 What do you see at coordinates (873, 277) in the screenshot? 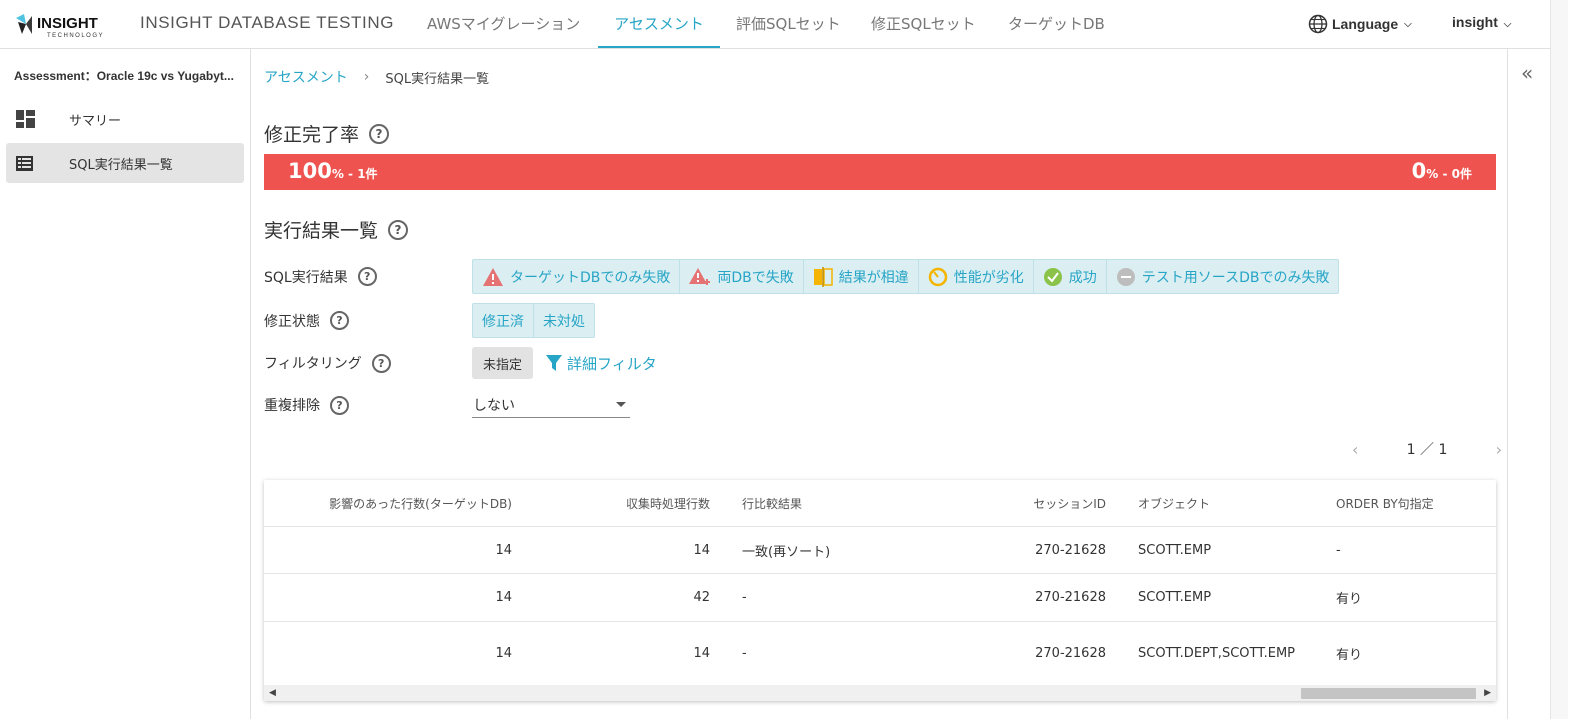
I see `filter-label: 結果が相違` at bounding box center [873, 277].